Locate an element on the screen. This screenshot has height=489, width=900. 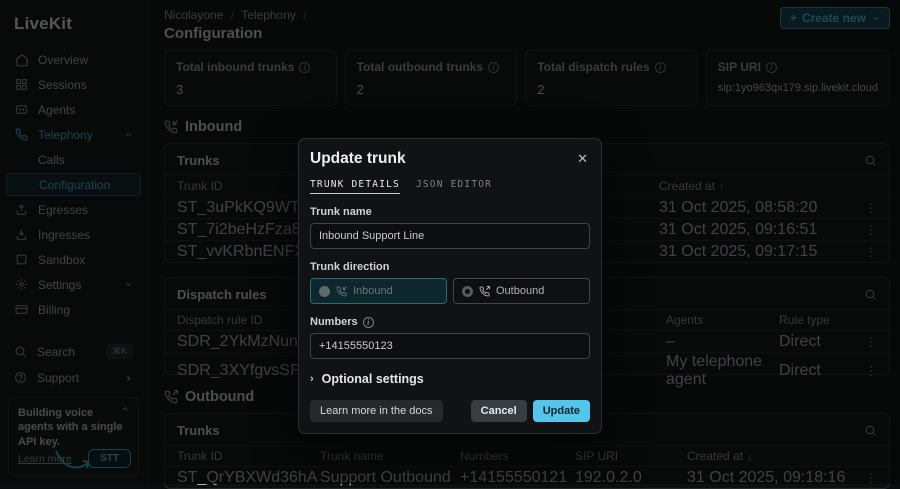
tab-json-editor: JSON EDITOR is located at coordinates (454, 186).